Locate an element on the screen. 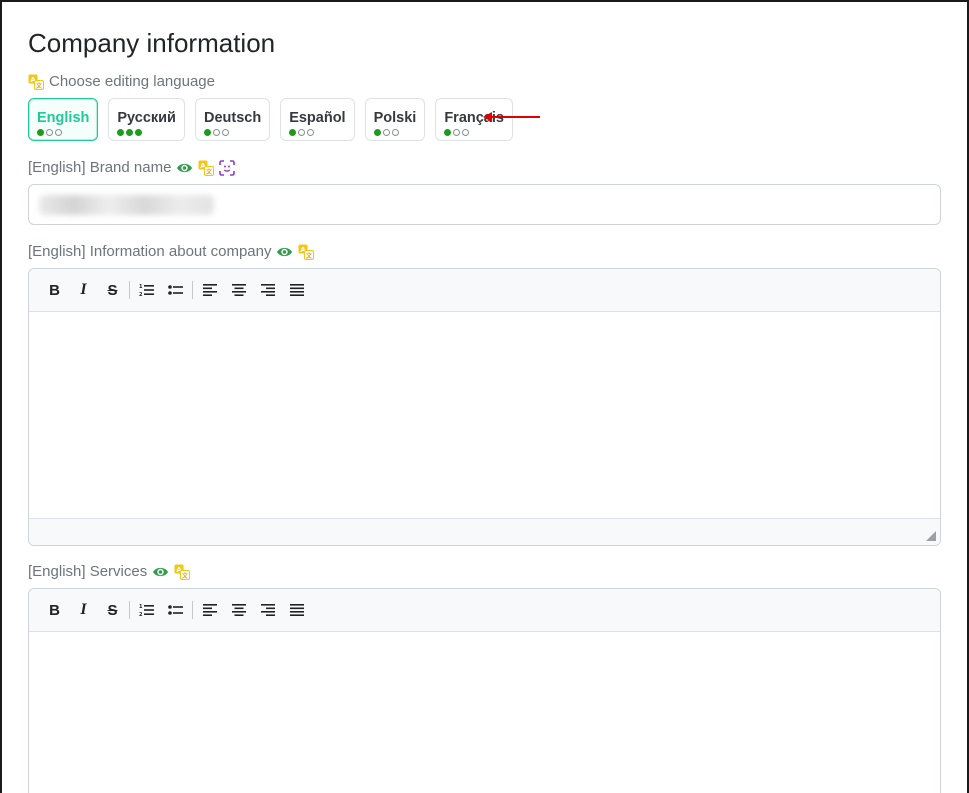 The width and height of the screenshot is (969, 793). page-title: Company information is located at coordinates (152, 43).